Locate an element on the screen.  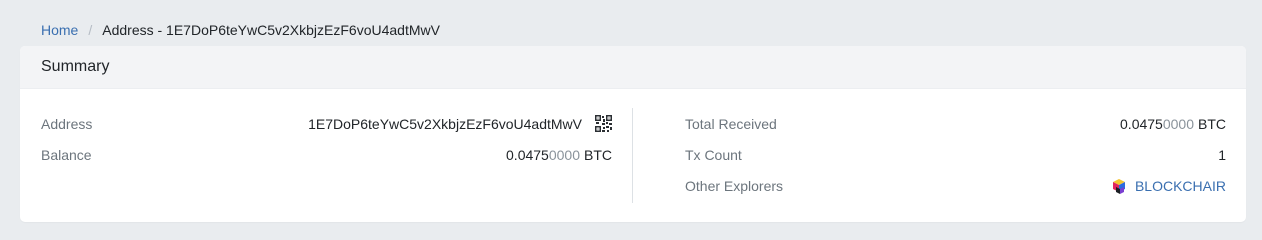
other-explorers-label: Other Explorers is located at coordinates (734, 185).